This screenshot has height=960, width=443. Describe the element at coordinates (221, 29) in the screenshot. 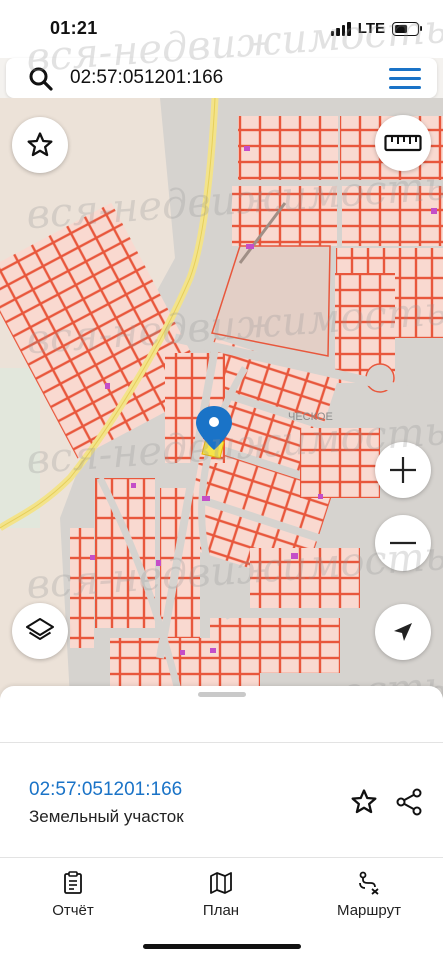

I see `status-bar: 01:21 LTE` at that location.